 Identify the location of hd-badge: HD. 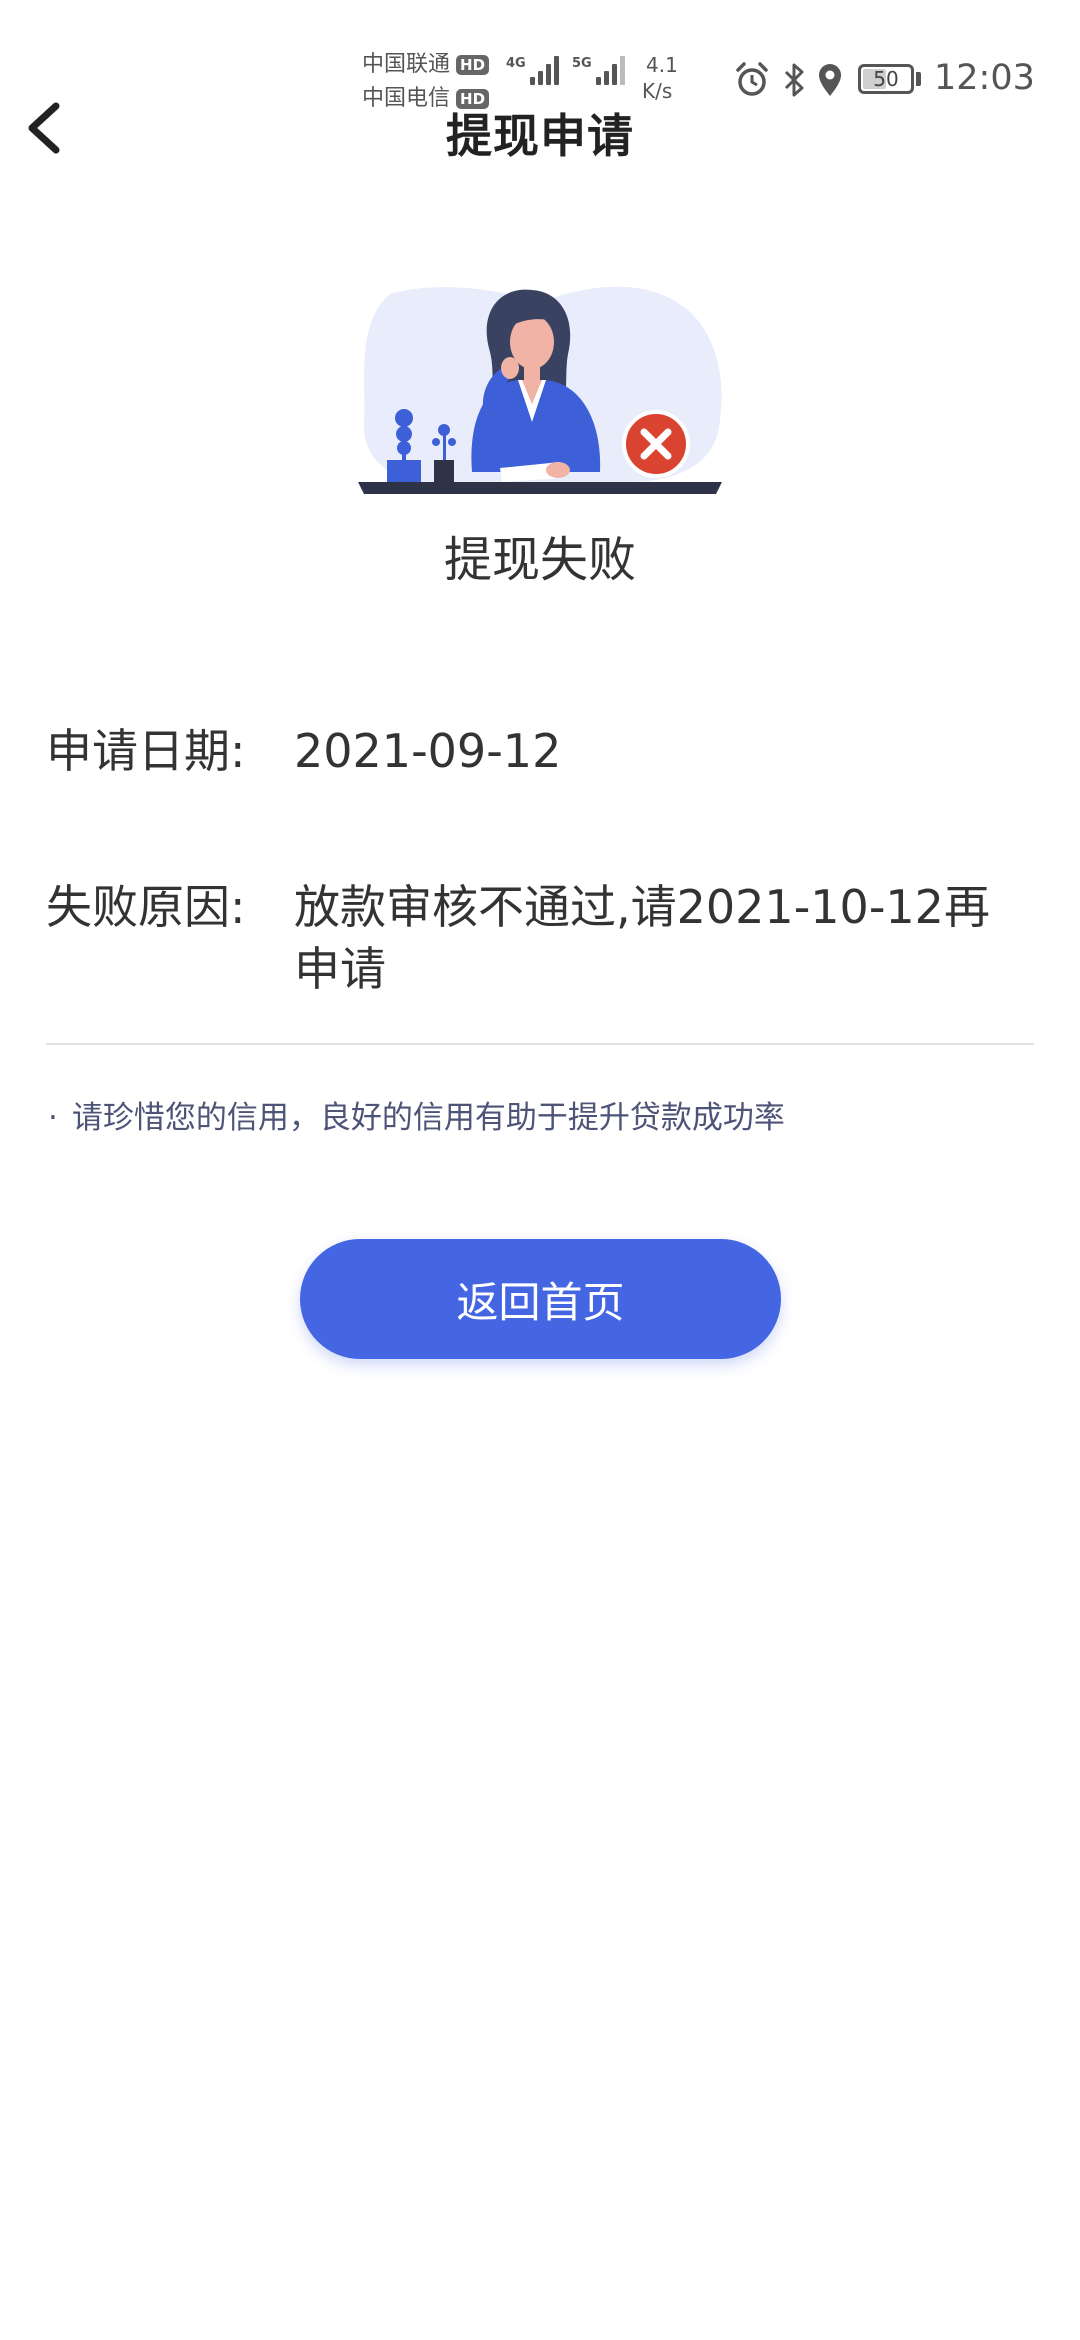
(473, 65).